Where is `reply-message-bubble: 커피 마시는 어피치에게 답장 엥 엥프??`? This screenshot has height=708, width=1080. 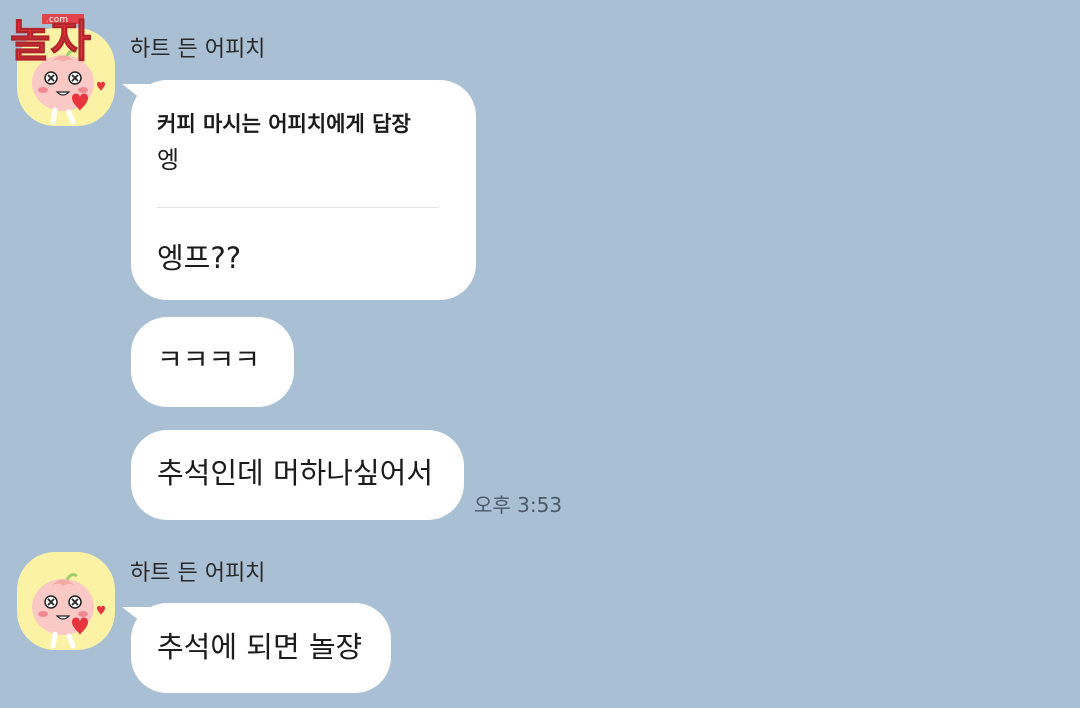
reply-message-bubble: 커피 마시는 어피치에게 답장 엥 엥프?? is located at coordinates (303, 190).